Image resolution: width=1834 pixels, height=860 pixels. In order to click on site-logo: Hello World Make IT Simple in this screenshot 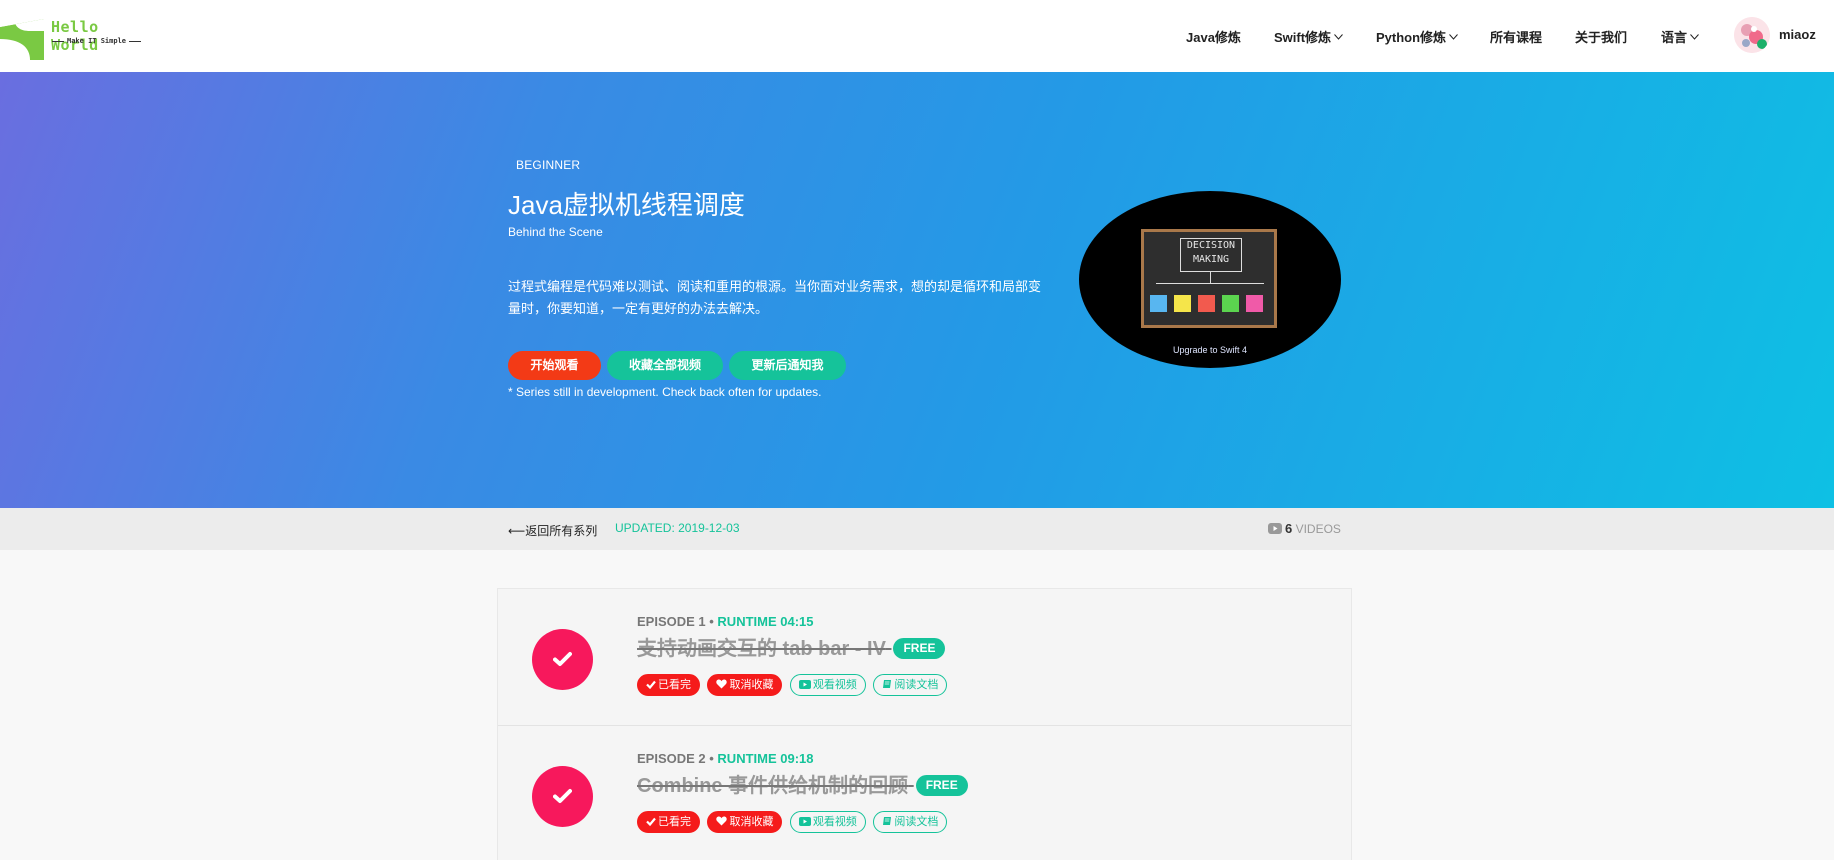, I will do `click(75, 39)`.